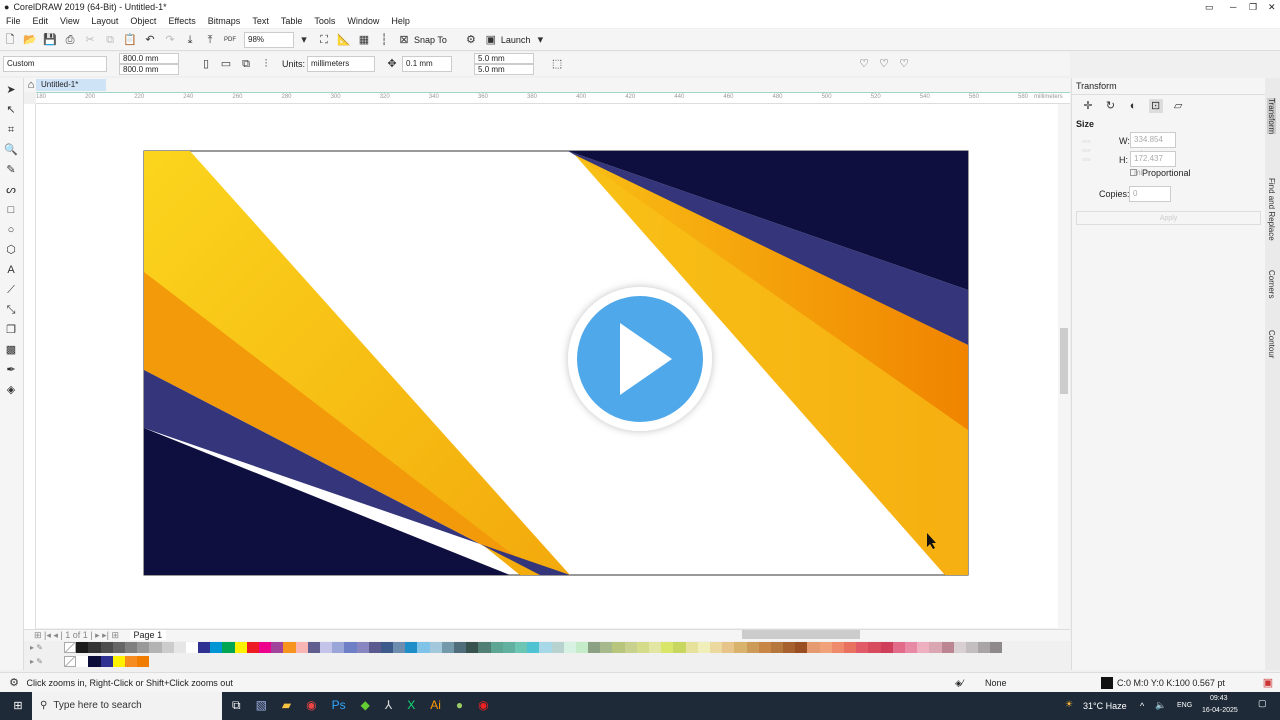 Image resolution: width=1280 pixels, height=720 pixels. Describe the element at coordinates (44, 661) in the screenshot. I see `palette-controls: ▸ ✎` at that location.